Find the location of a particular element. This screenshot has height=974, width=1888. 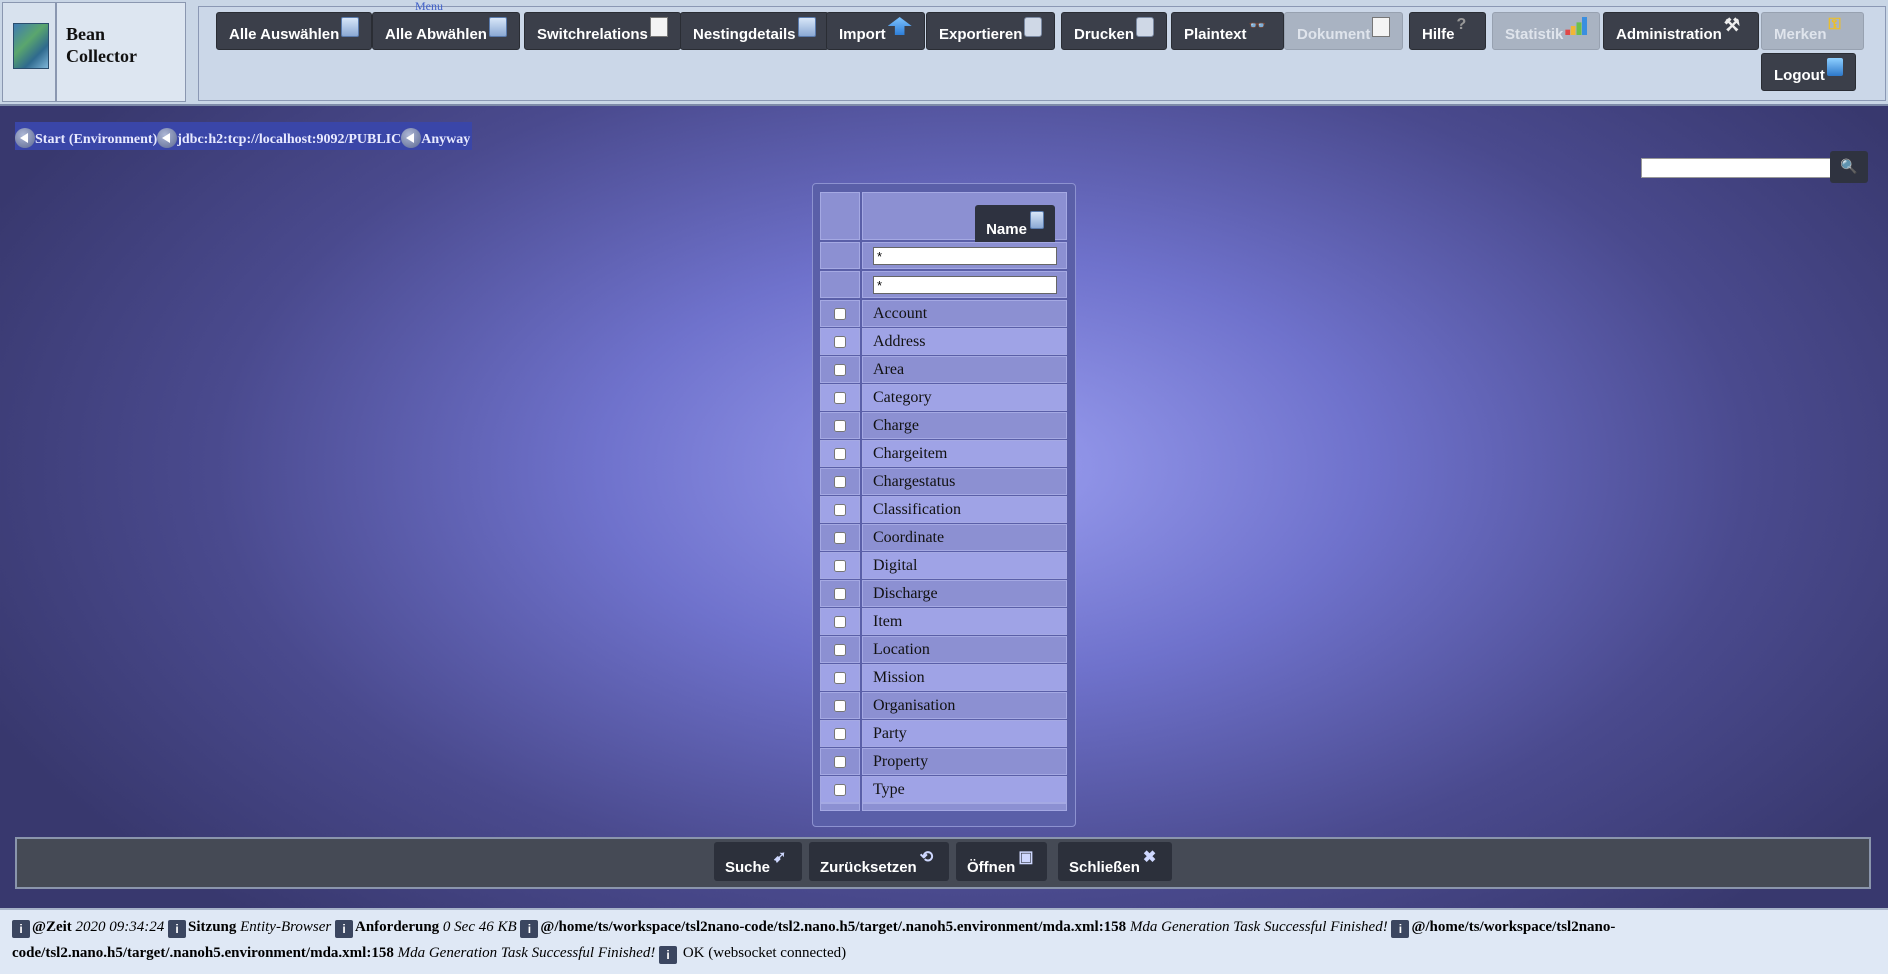

switchrelations-button: Switchrelations is located at coordinates (602, 31).